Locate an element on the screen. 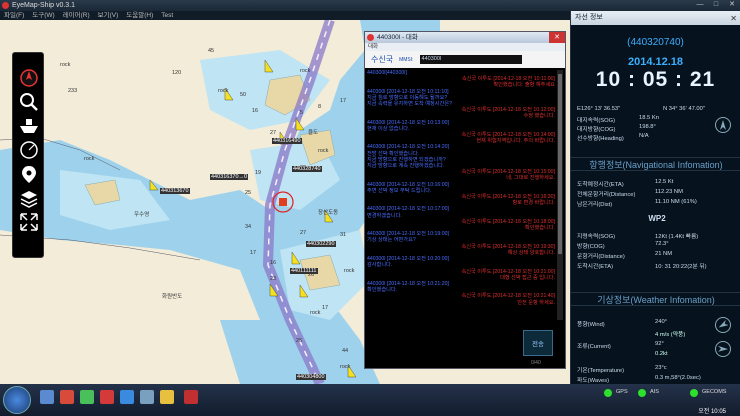 This screenshot has height=416, width=740. compass-icon is located at coordinates (29, 78).